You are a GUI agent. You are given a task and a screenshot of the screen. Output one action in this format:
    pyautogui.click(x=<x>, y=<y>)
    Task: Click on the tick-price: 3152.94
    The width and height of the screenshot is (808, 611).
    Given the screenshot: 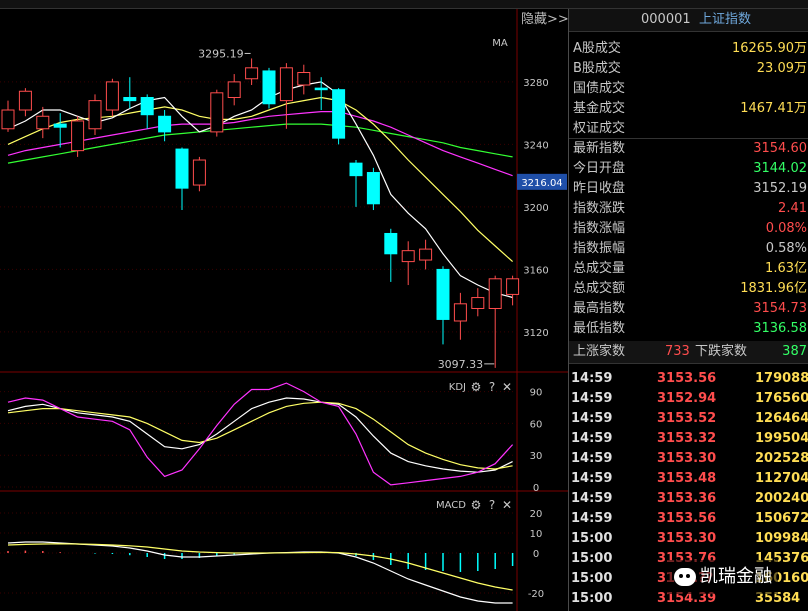 What is the action you would take?
    pyautogui.click(x=687, y=398)
    